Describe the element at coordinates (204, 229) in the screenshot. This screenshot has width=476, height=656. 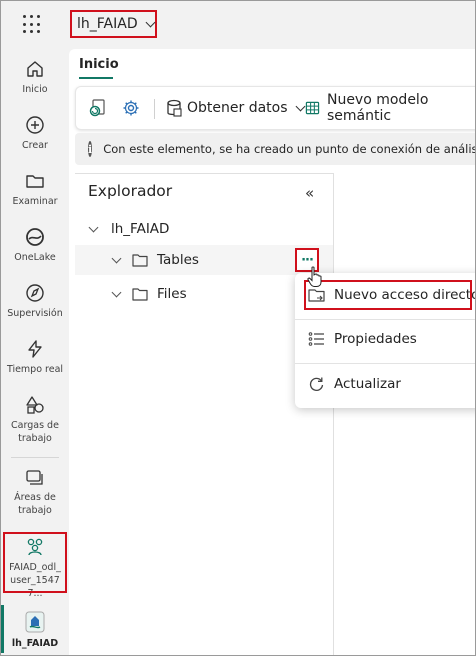
I see `tree-node-lakehouse: lh_FAIAD` at that location.